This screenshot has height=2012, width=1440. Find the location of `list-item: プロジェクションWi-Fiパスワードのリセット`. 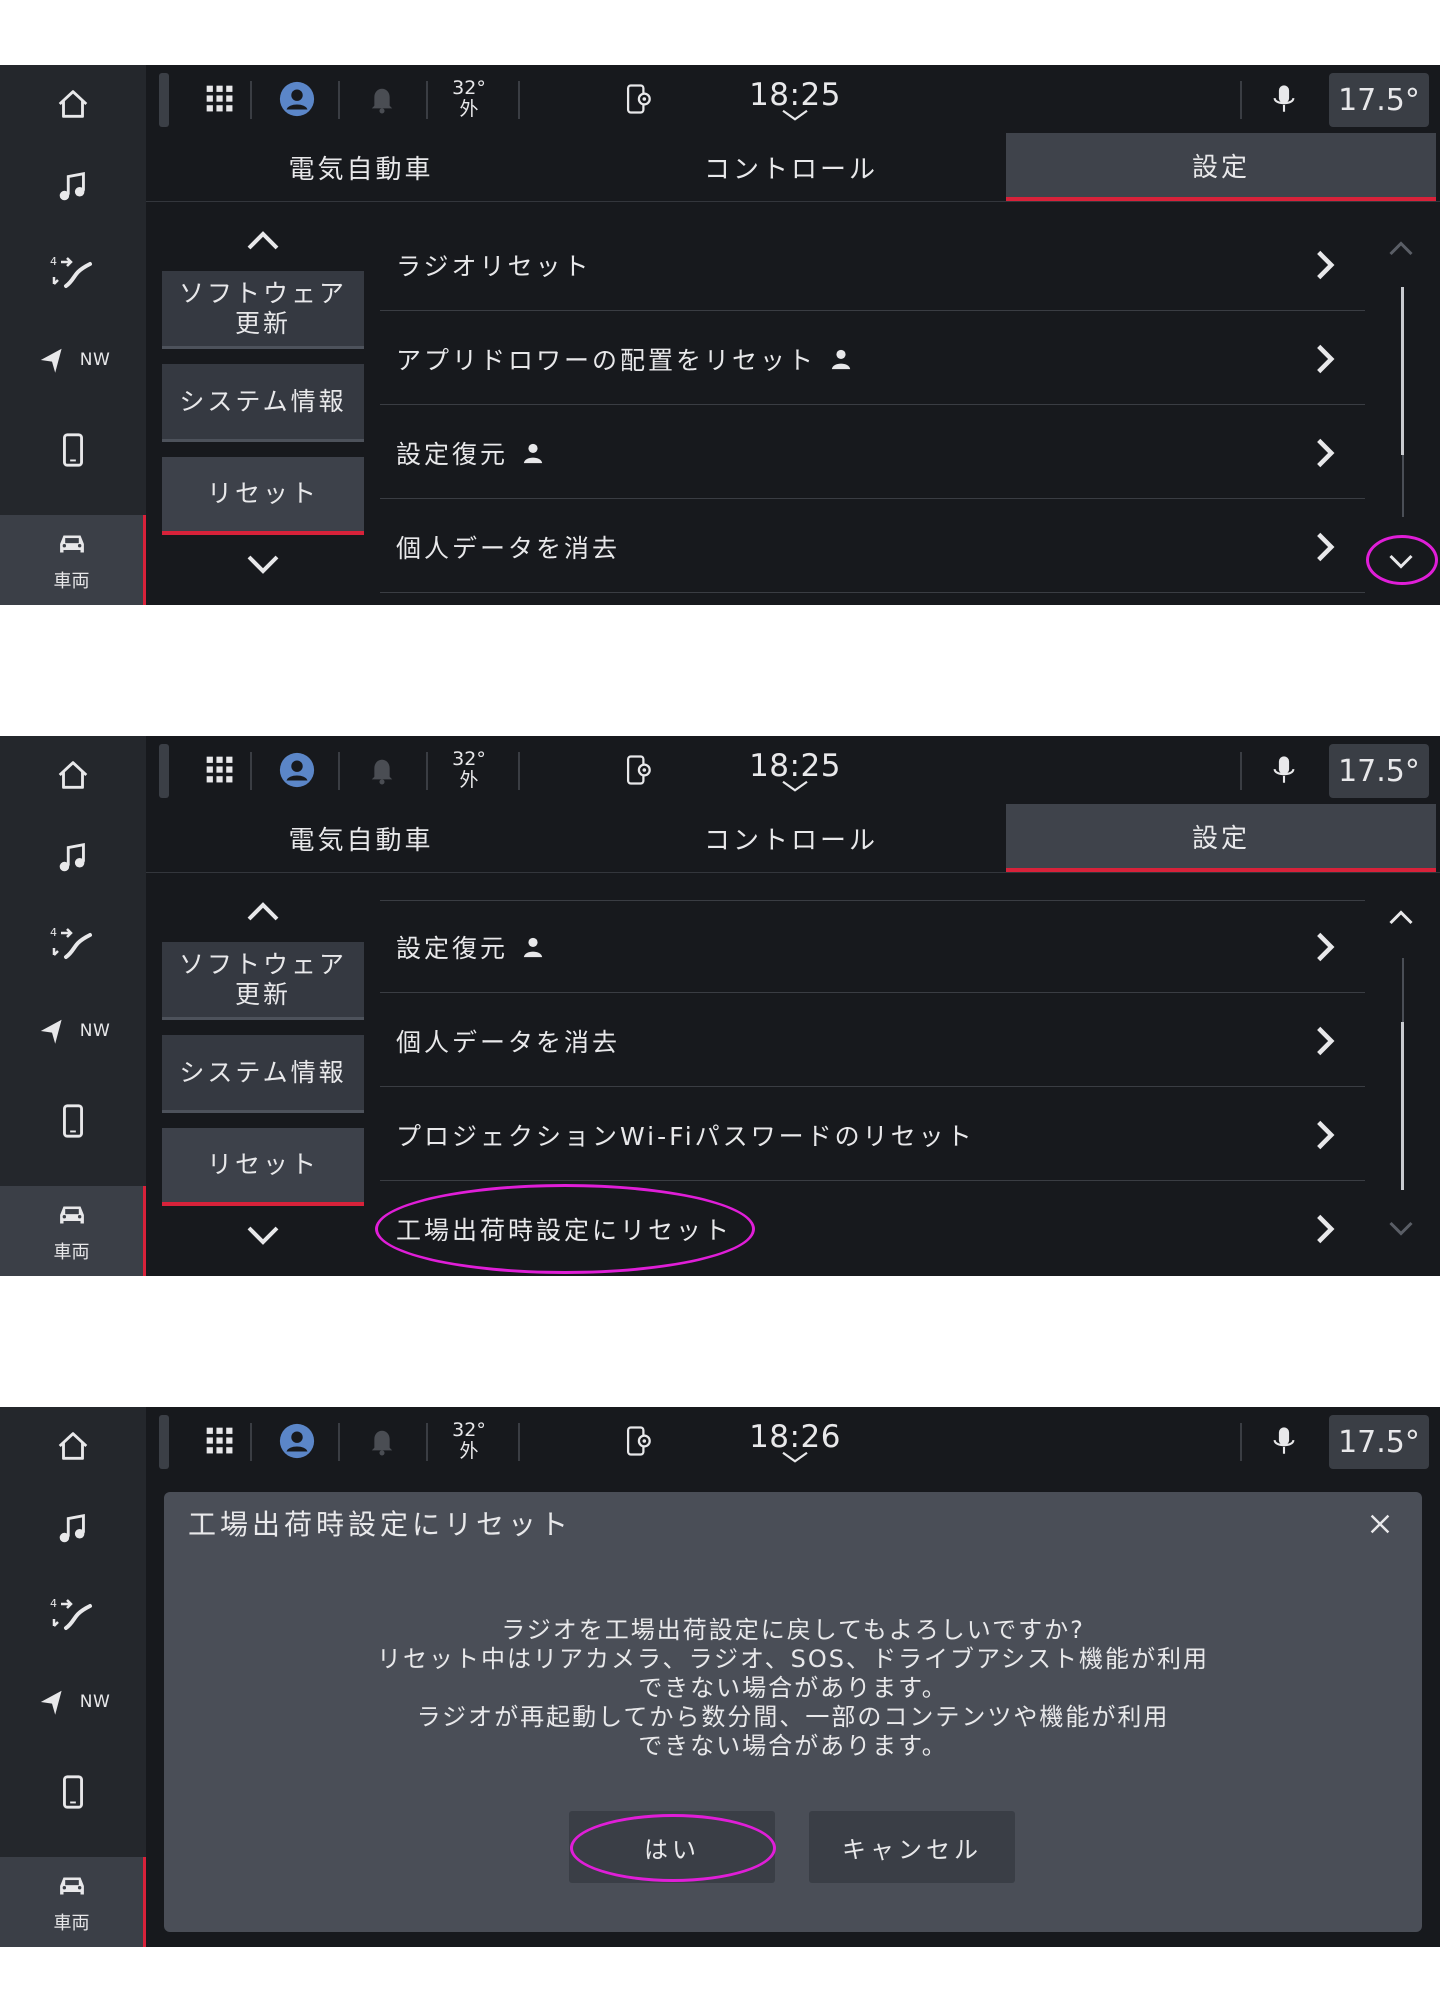

list-item: プロジェクションWi-Fiパスワードのリセット is located at coordinates (872, 1135).